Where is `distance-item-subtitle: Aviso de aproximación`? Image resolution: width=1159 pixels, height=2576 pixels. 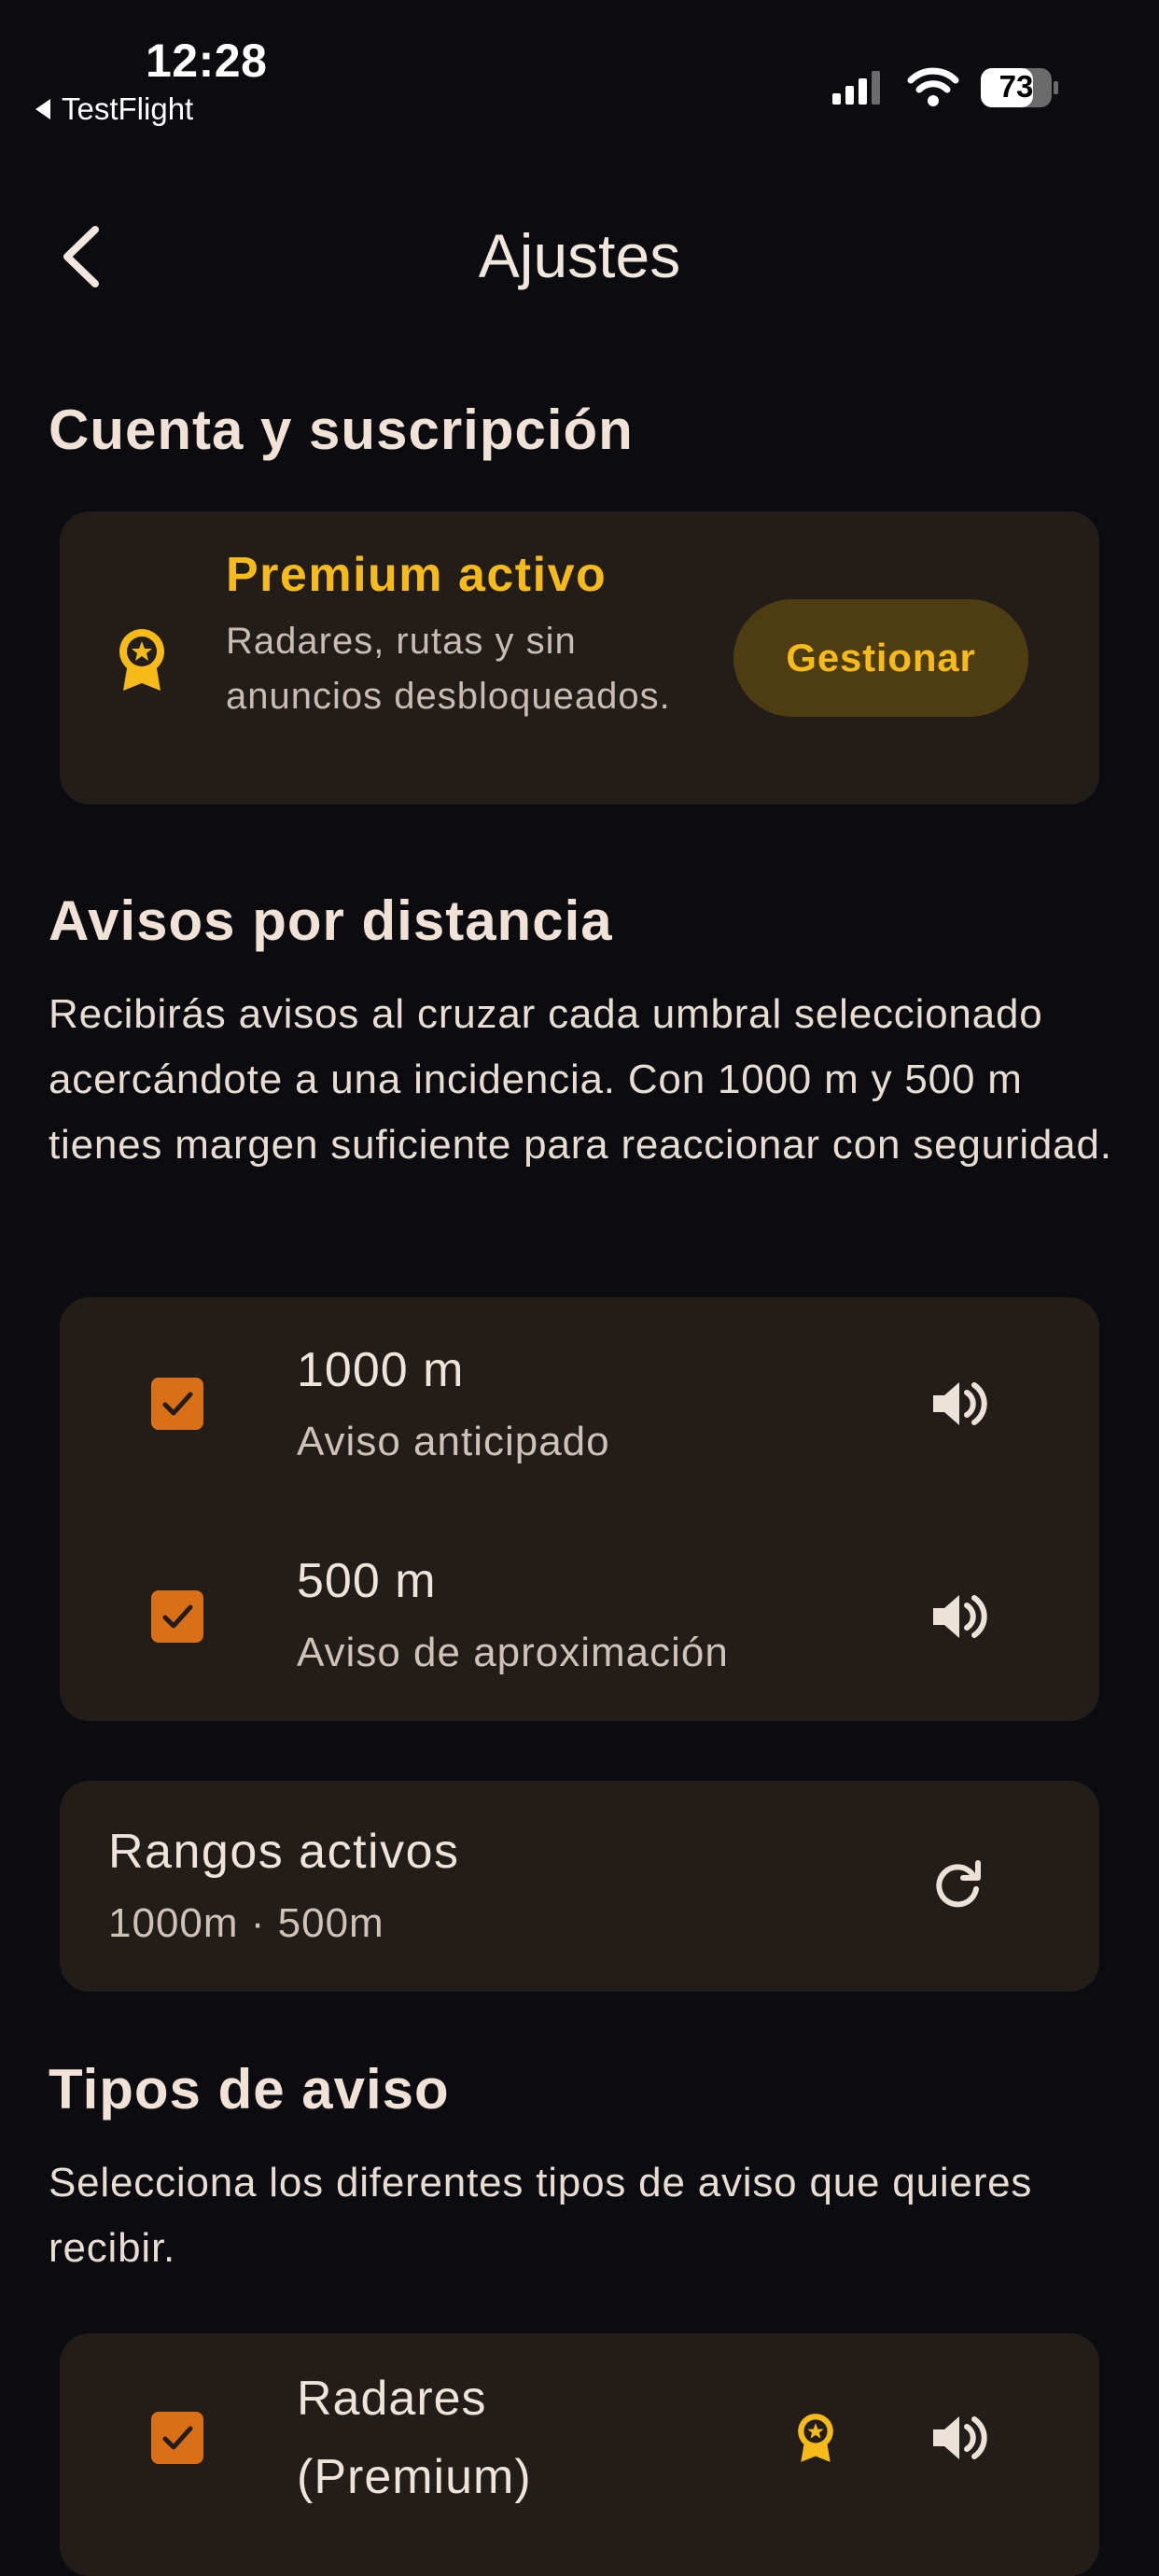
distance-item-subtitle: Aviso de aproximación is located at coordinates (513, 1652).